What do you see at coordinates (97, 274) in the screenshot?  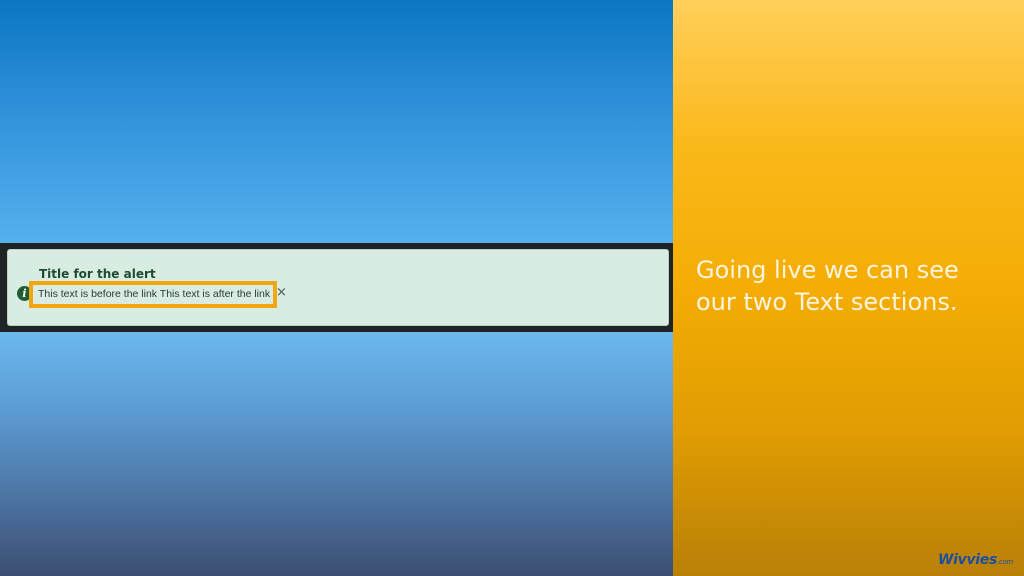 I see `alert-title: Title for the alert` at bounding box center [97, 274].